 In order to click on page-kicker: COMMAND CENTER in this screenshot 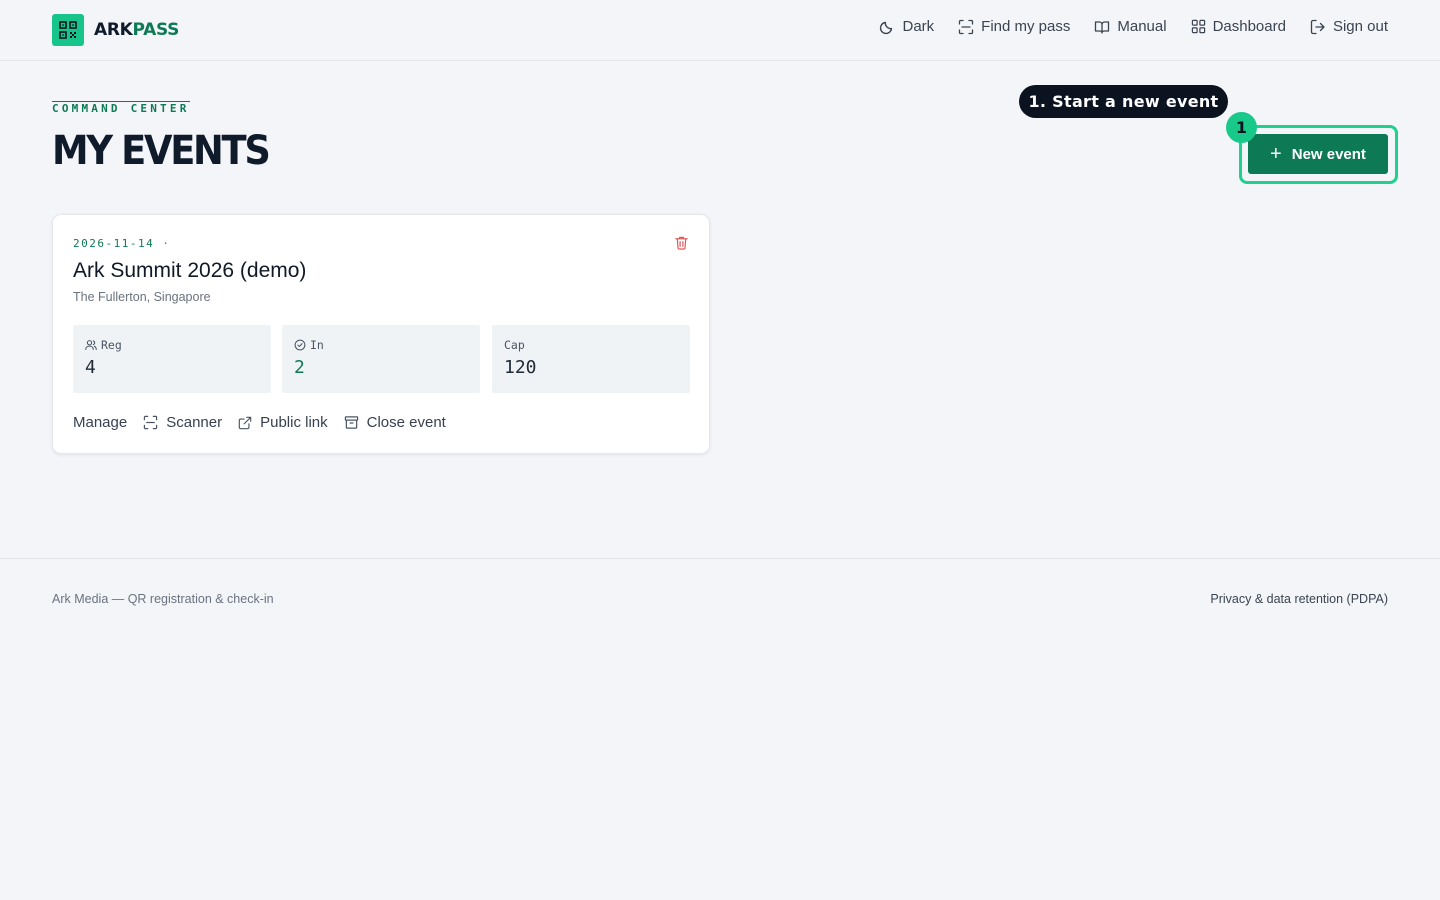, I will do `click(121, 108)`.